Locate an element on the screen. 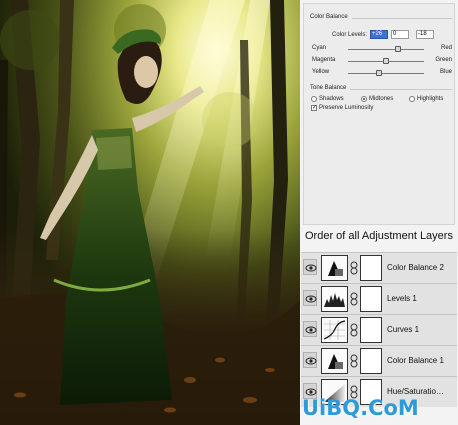 The height and width of the screenshot is (425, 458). layer-name: Curves 1 is located at coordinates (403, 329).